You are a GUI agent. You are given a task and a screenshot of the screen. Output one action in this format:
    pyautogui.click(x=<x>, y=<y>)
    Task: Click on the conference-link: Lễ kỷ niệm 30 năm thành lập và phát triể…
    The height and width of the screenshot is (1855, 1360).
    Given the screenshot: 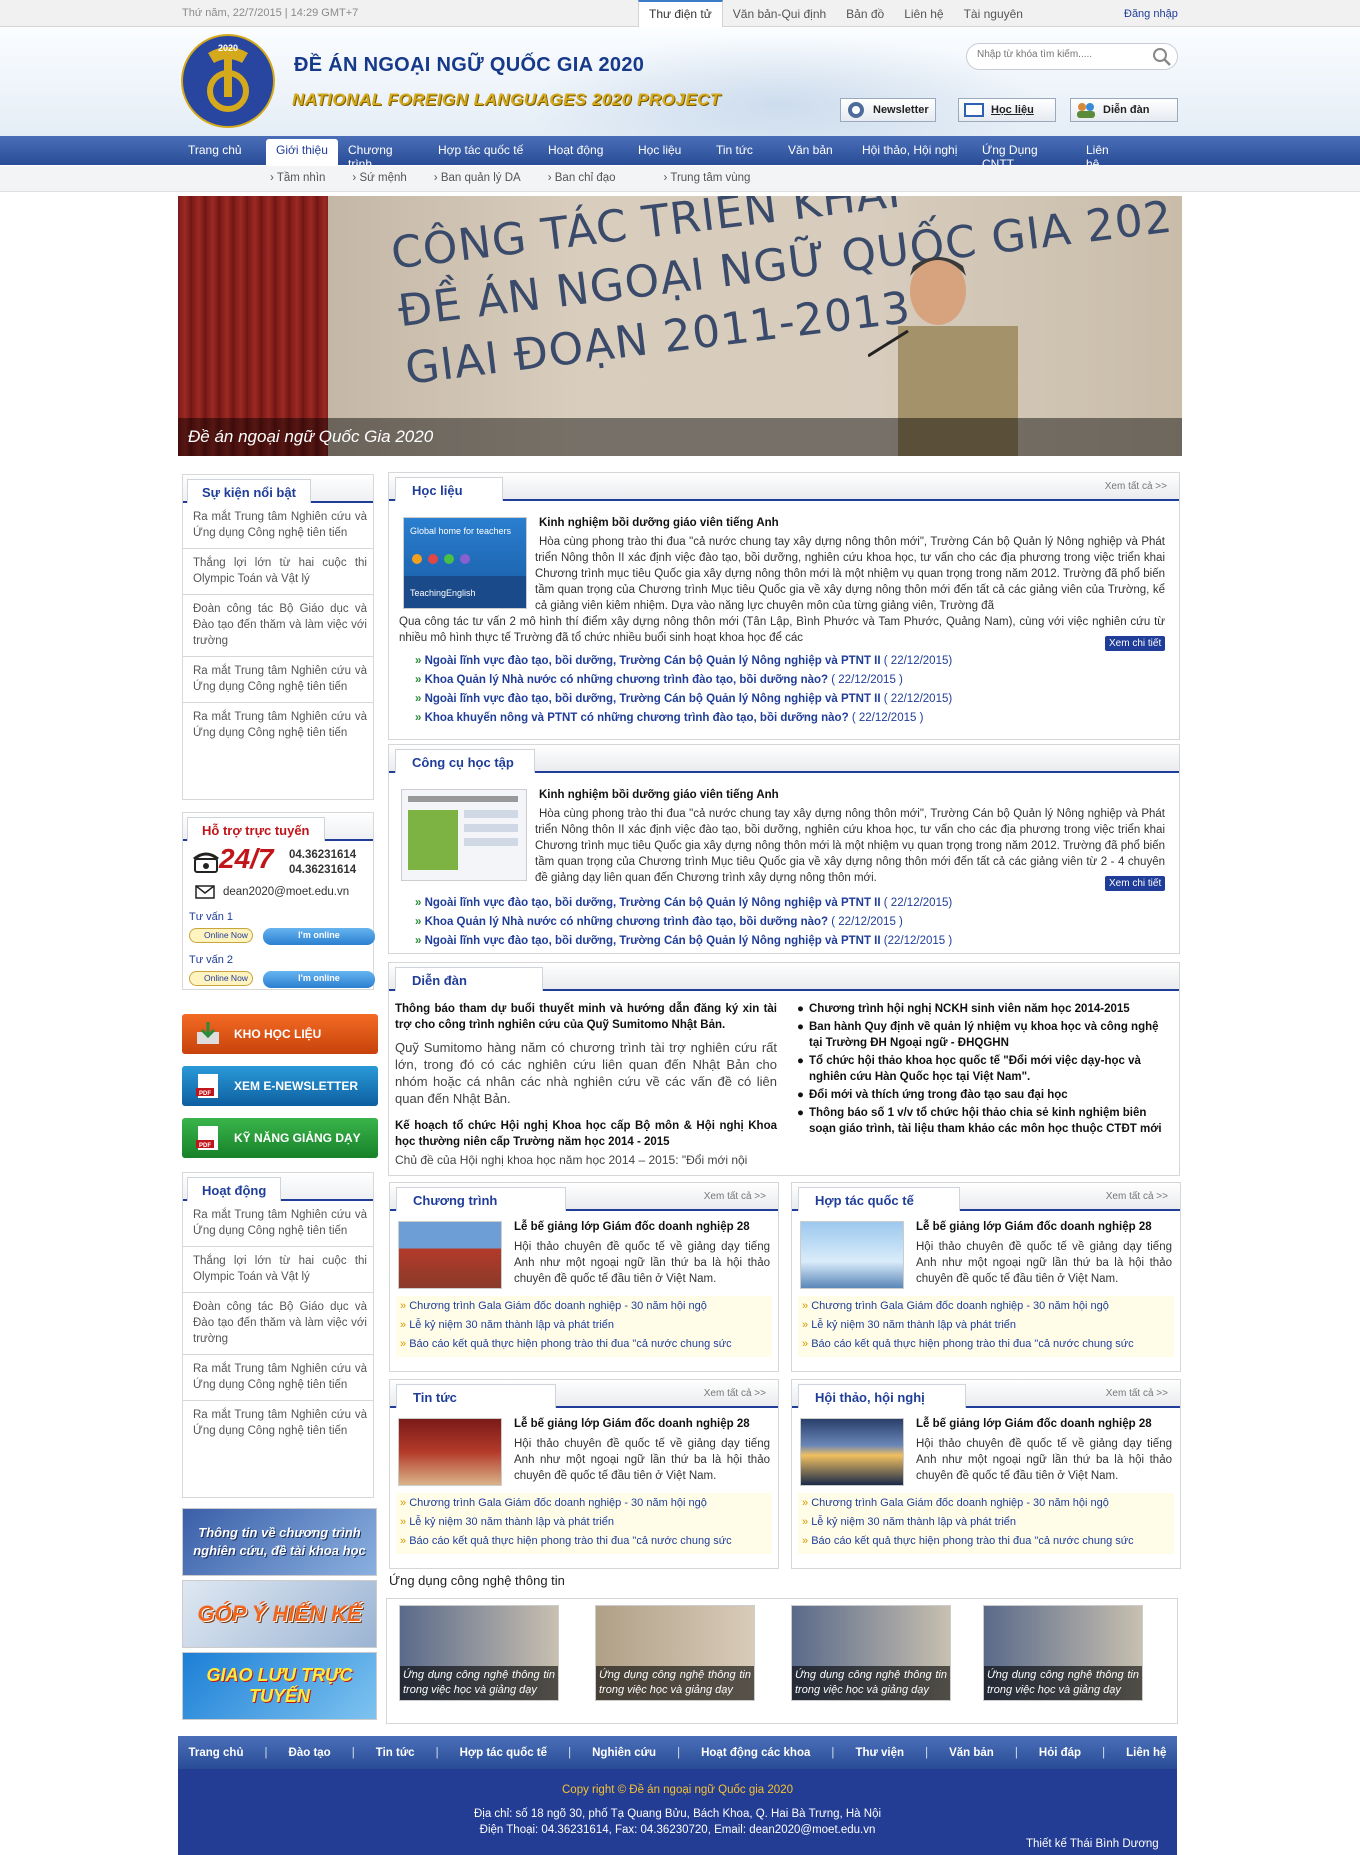 What is the action you would take?
    pyautogui.click(x=986, y=1523)
    